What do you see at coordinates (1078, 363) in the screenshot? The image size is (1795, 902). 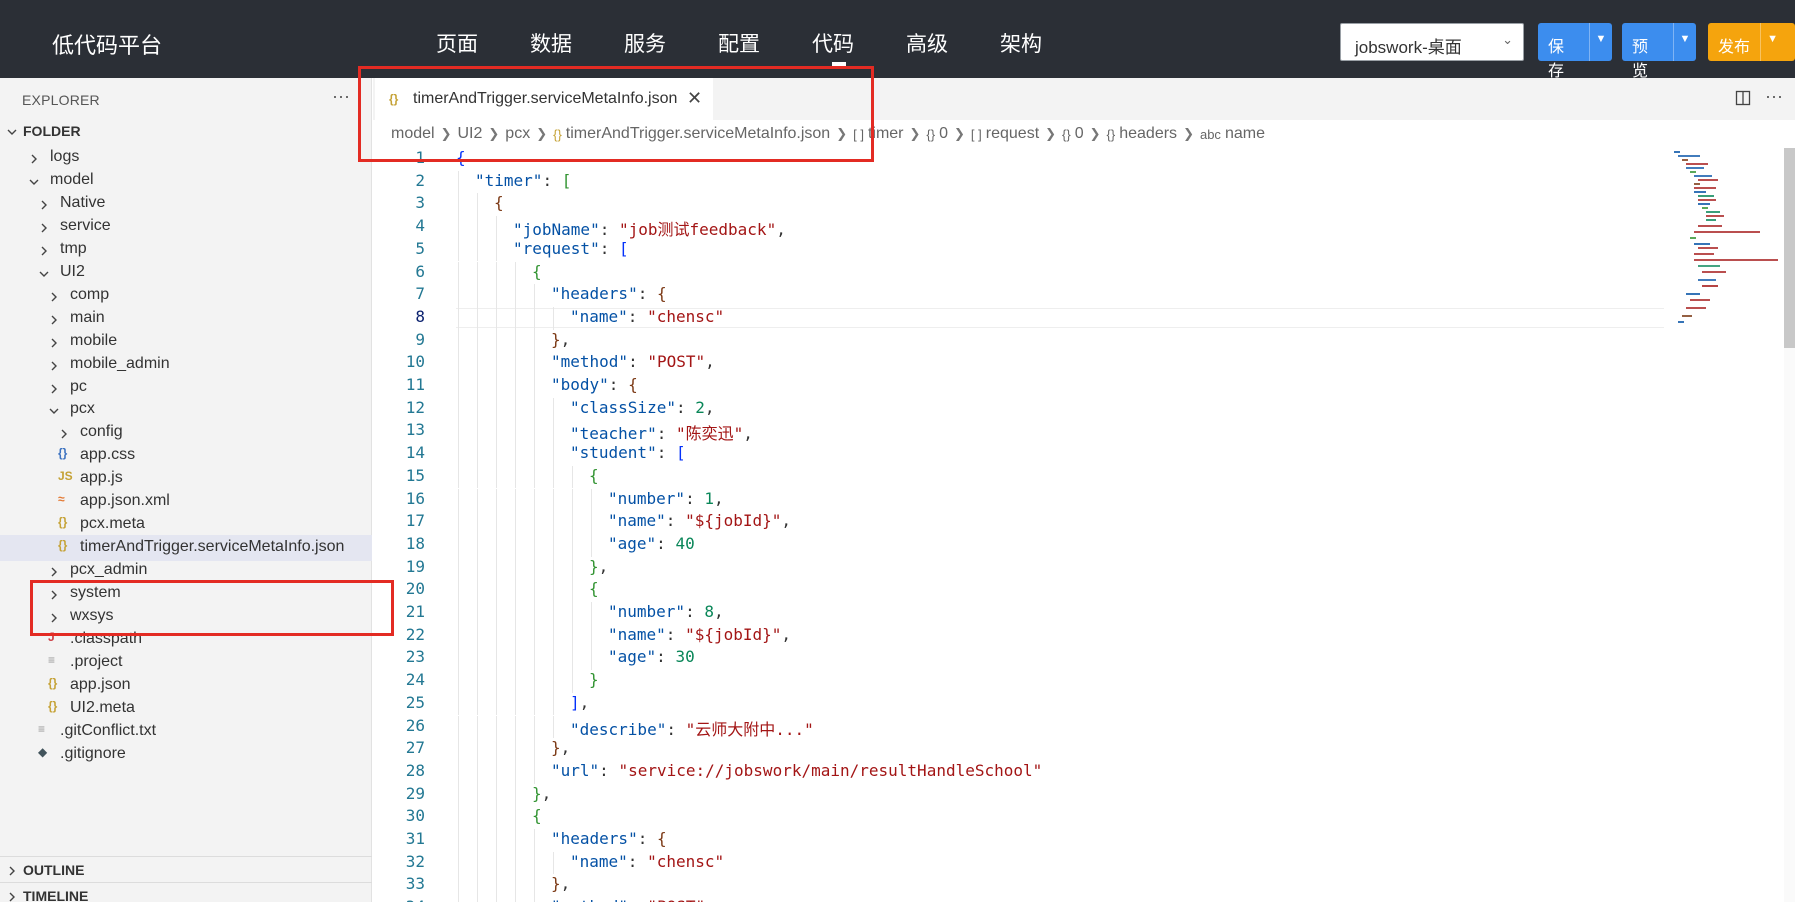 I see `code-line: 10 "method": "POST",` at bounding box center [1078, 363].